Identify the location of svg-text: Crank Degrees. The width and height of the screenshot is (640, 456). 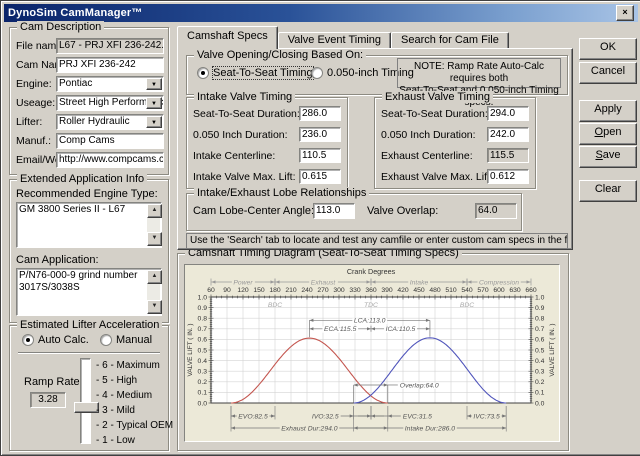
(371, 271).